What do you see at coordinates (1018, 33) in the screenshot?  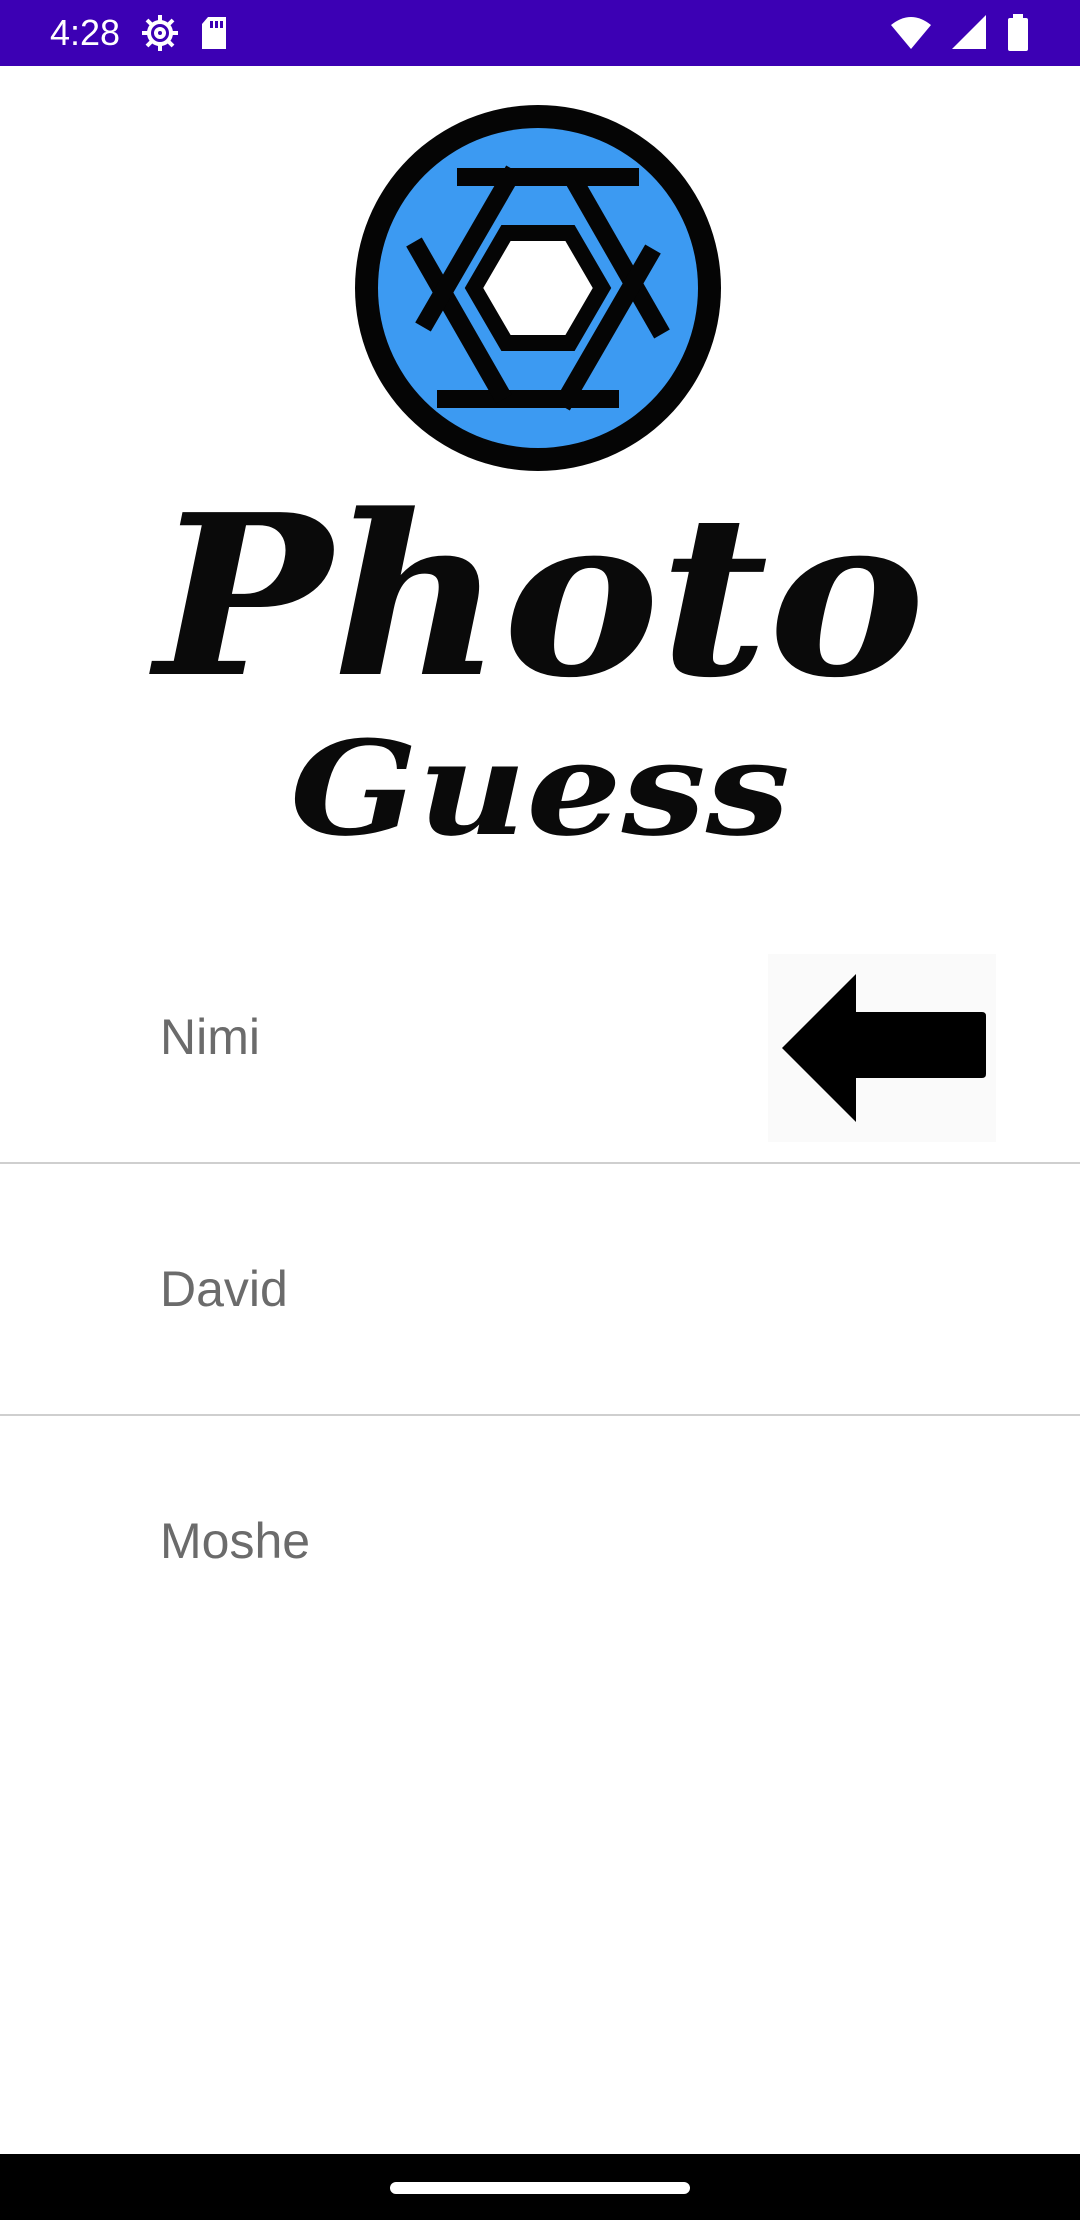 I see `battery-icon` at bounding box center [1018, 33].